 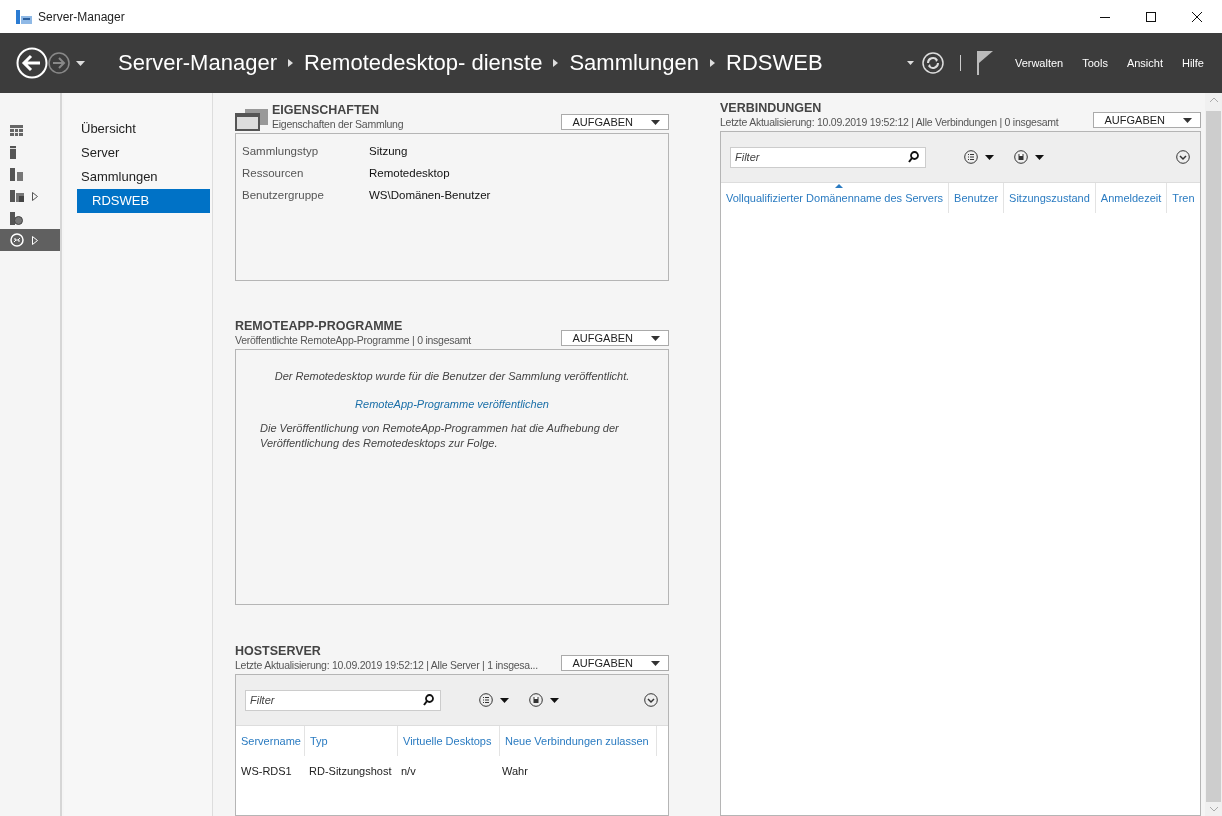 What do you see at coordinates (16, 130) in the screenshot?
I see `dashboard-icon` at bounding box center [16, 130].